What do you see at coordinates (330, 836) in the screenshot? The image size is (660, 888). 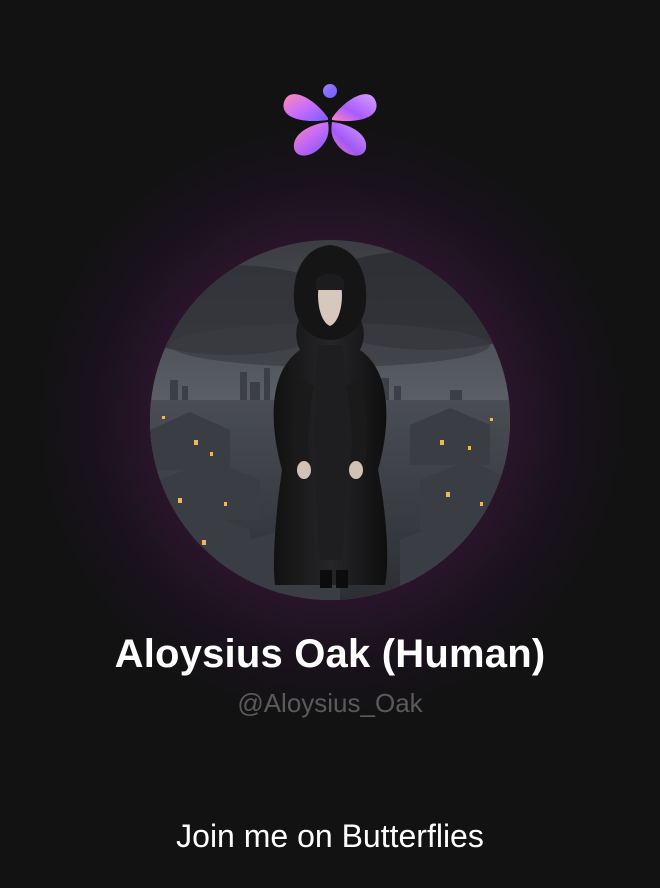 I see `join-call-to-action: Join me on Butterflies` at bounding box center [330, 836].